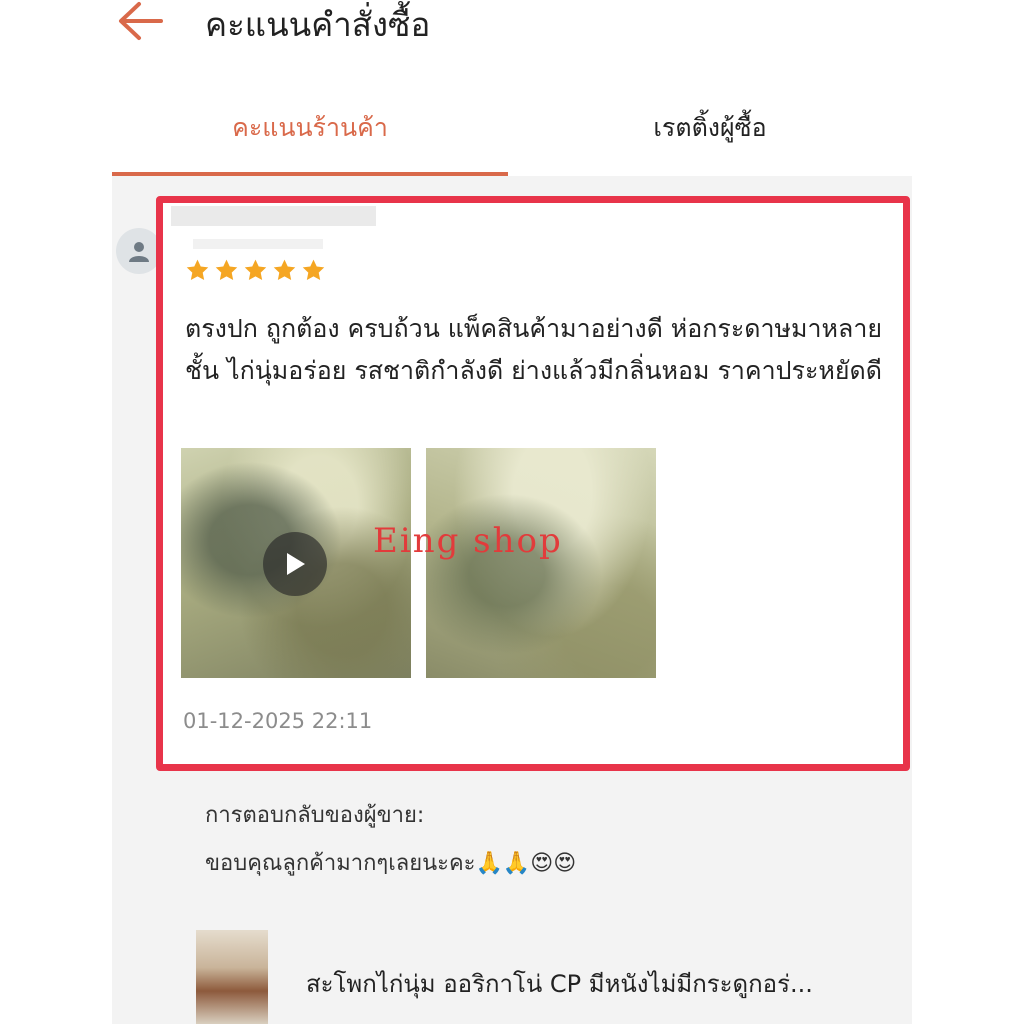  What do you see at coordinates (278, 721) in the screenshot?
I see `review-date: 01-12-2025 22:11` at bounding box center [278, 721].